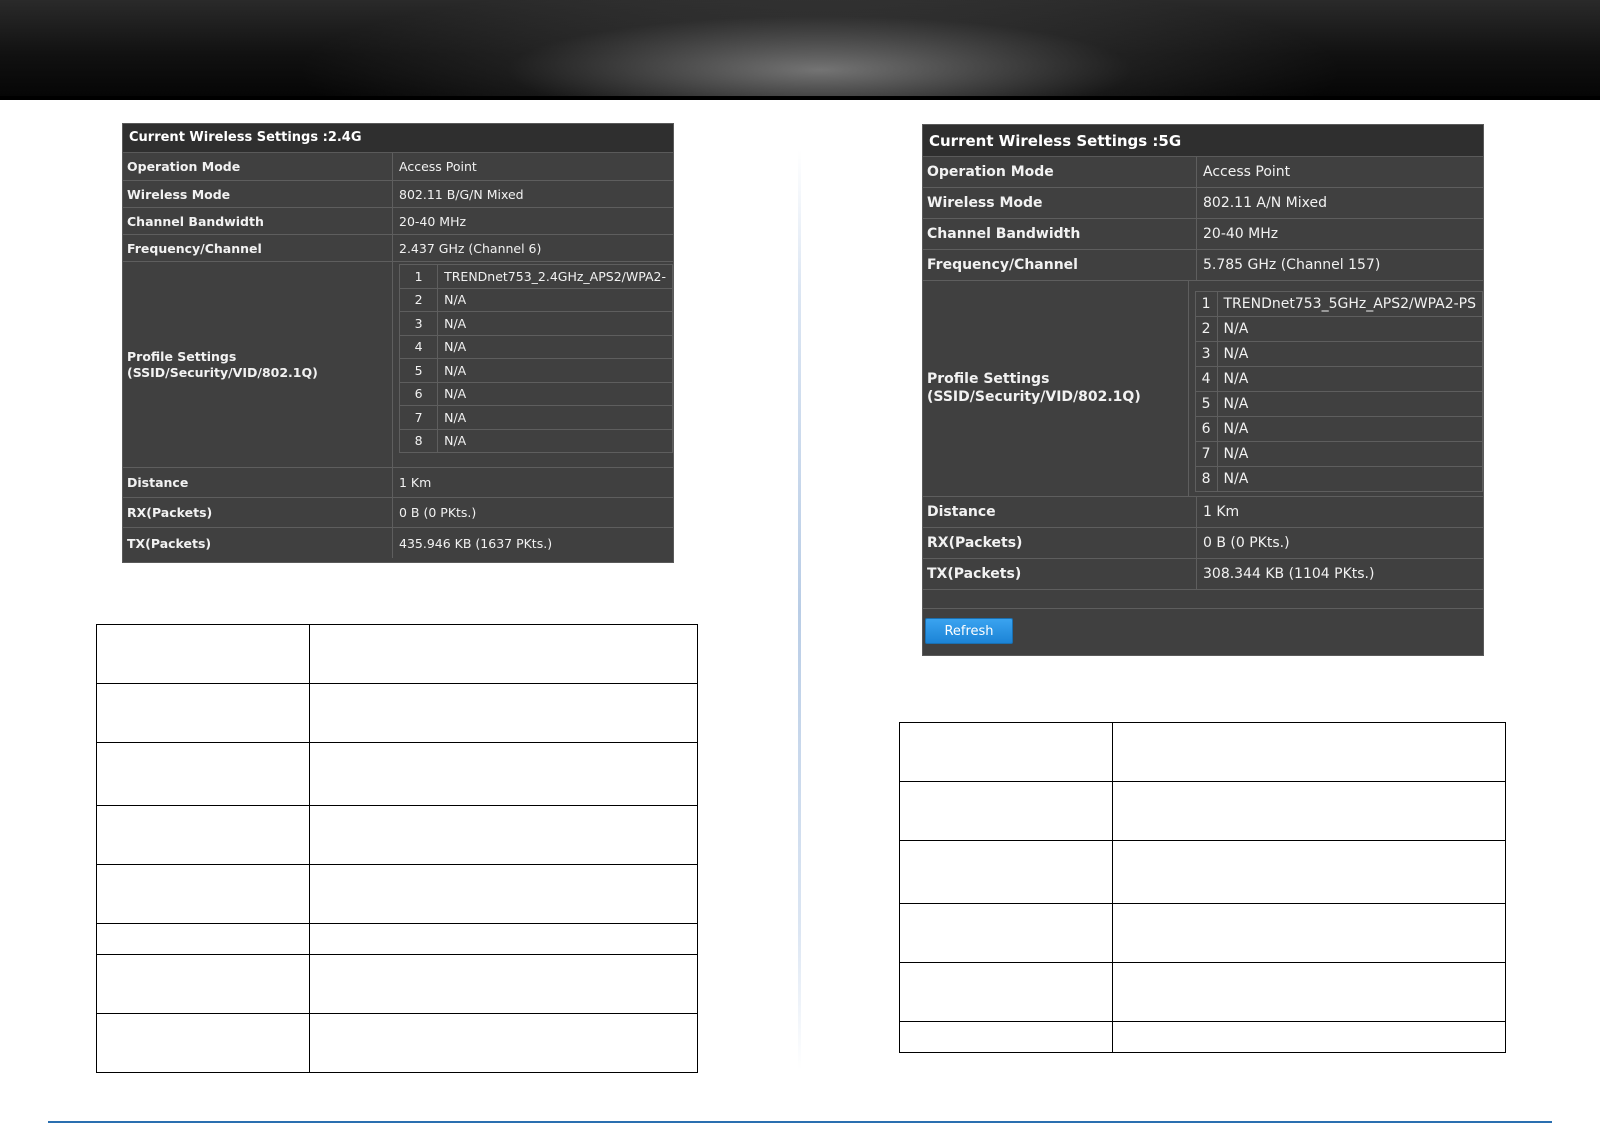 The width and height of the screenshot is (1600, 1123). I want to click on profile-row: 6 N/A, so click(535, 393).